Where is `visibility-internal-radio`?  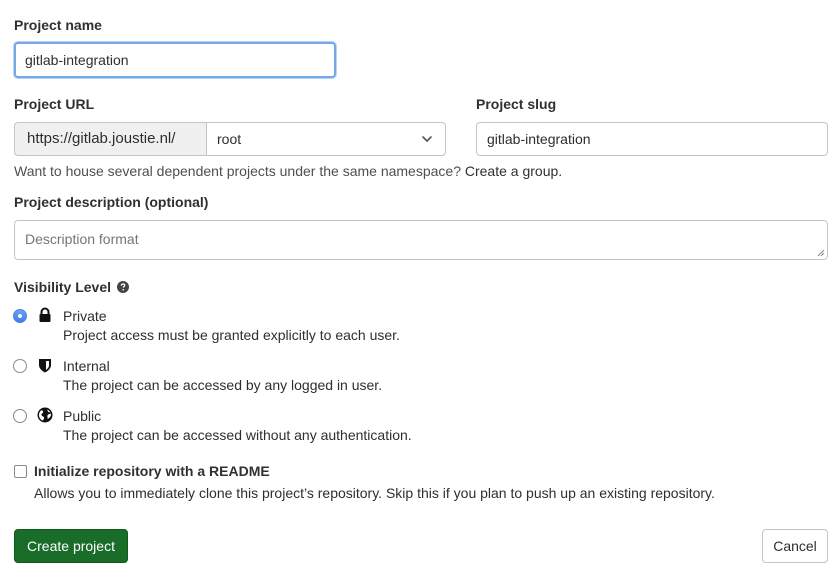 visibility-internal-radio is located at coordinates (20, 366).